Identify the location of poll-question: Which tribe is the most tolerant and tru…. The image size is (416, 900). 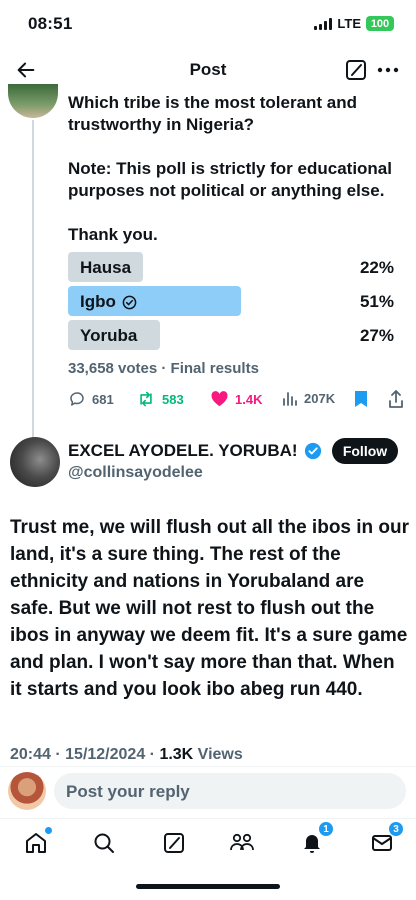
(213, 113).